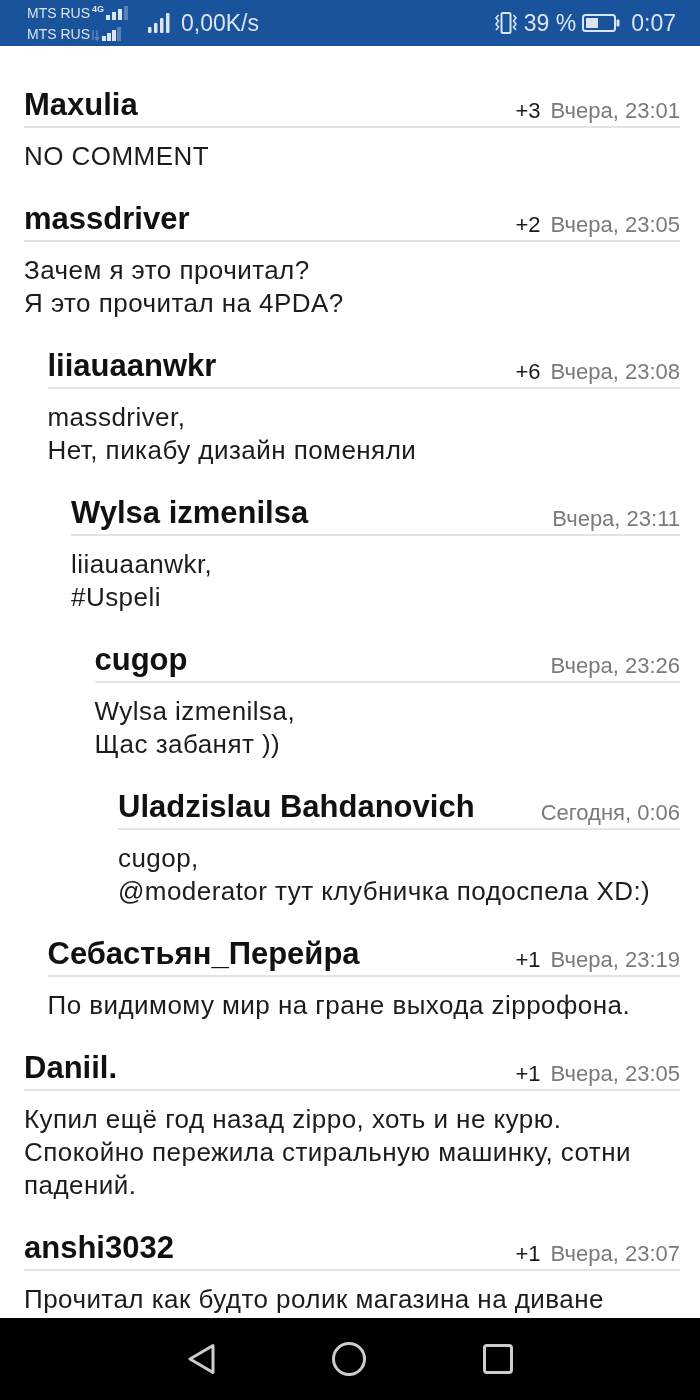 The width and height of the screenshot is (700, 1400). I want to click on username: anshi3032, so click(99, 1248).